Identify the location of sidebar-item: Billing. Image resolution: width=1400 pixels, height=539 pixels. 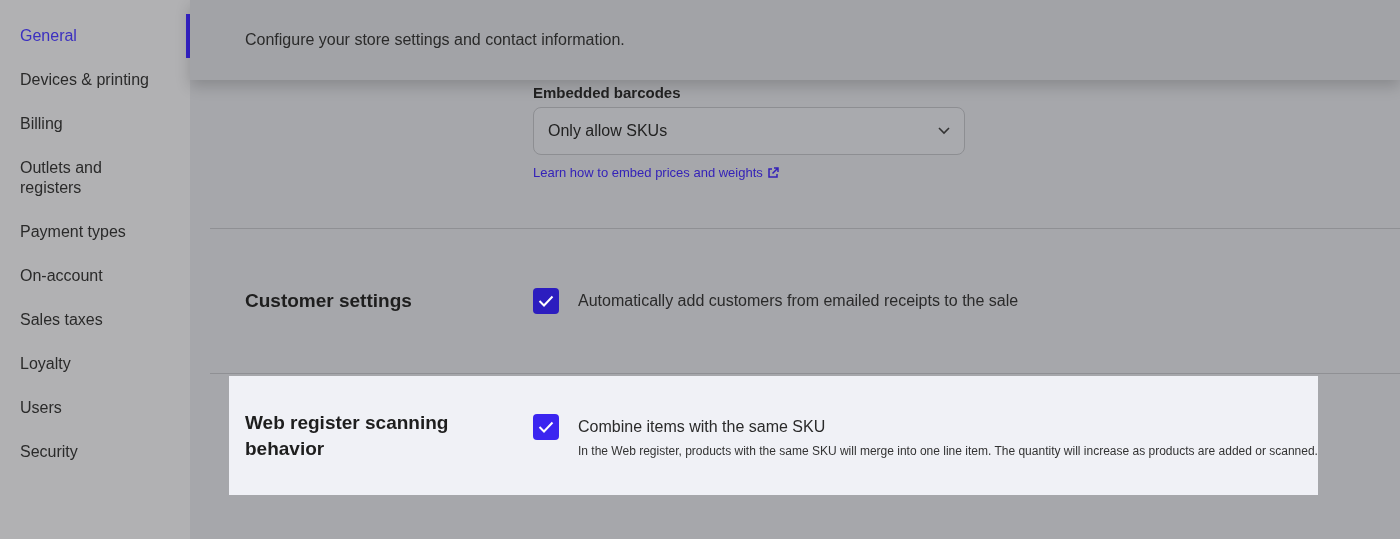
(95, 124).